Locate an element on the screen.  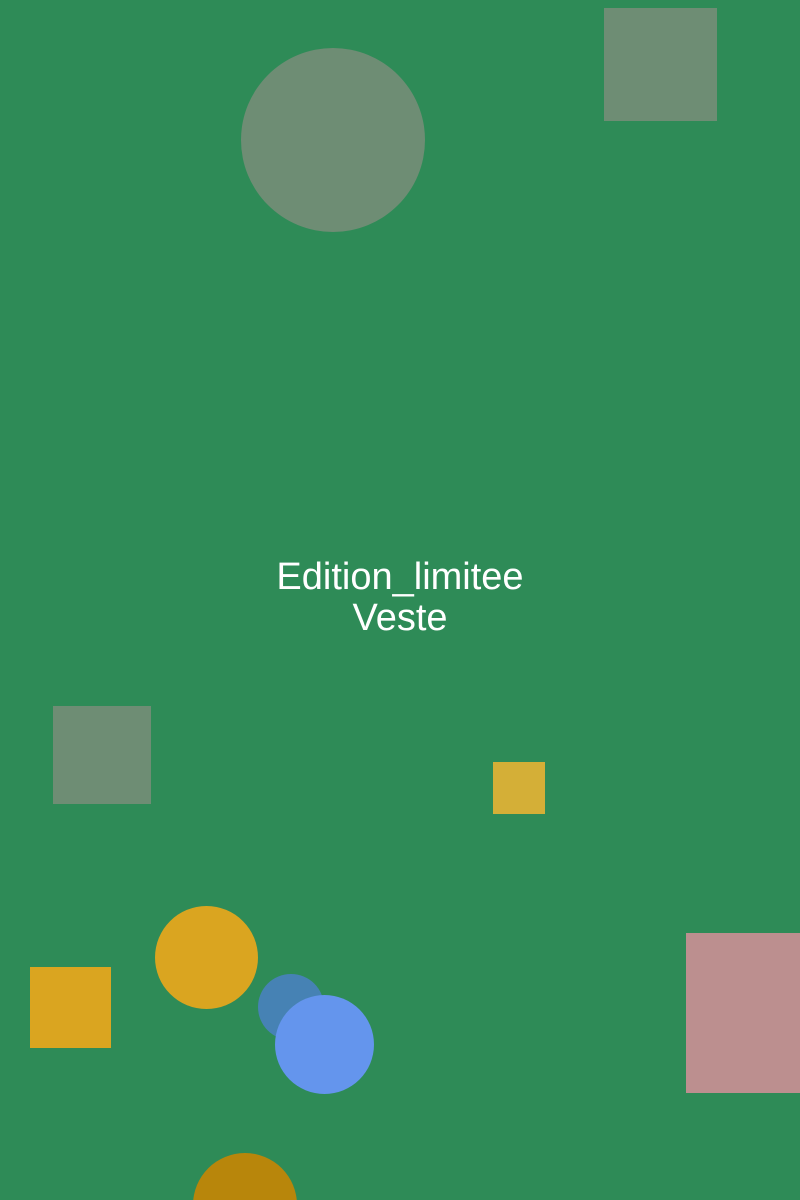
mustard-square-small is located at coordinates (519, 788).